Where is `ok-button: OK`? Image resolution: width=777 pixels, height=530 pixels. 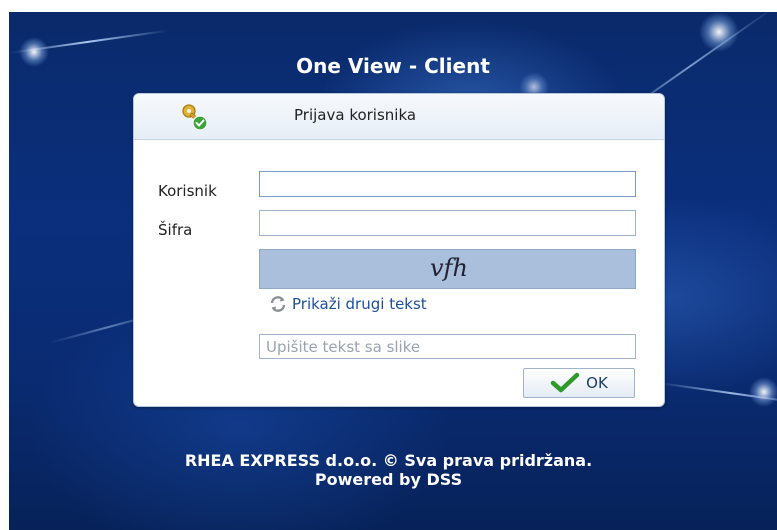
ok-button: OK is located at coordinates (579, 383).